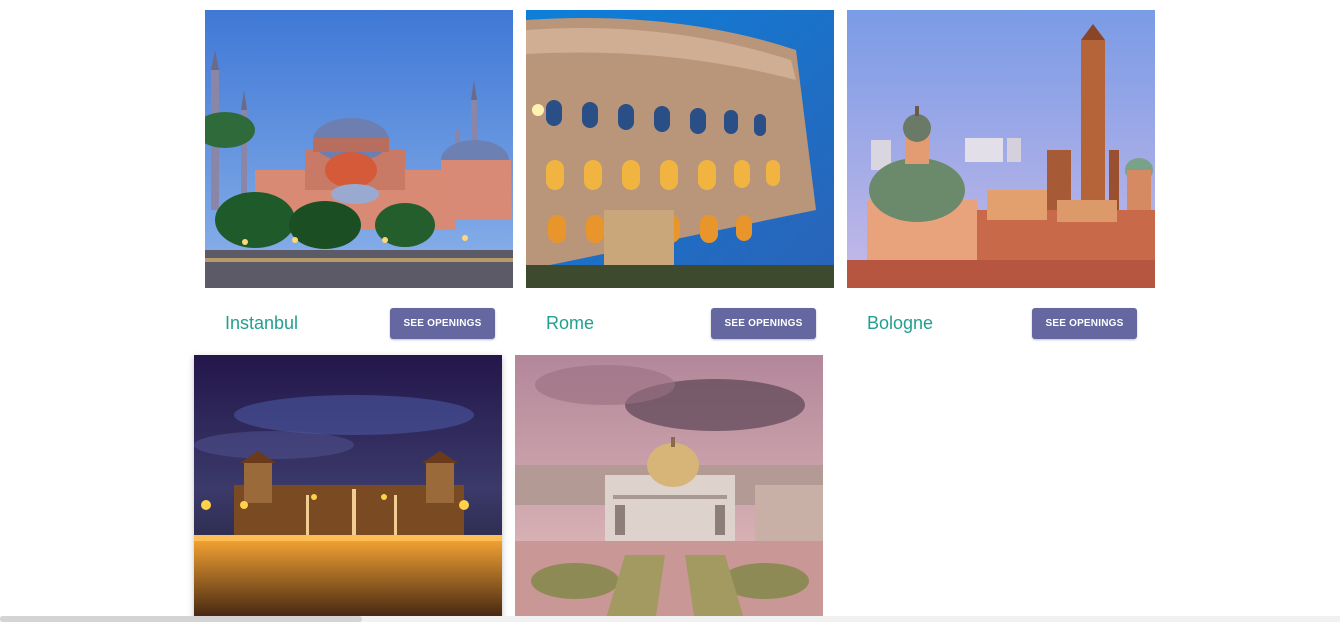 The width and height of the screenshot is (1340, 622). I want to click on see-openings-button-rome: SEE OPENINGS, so click(763, 323).